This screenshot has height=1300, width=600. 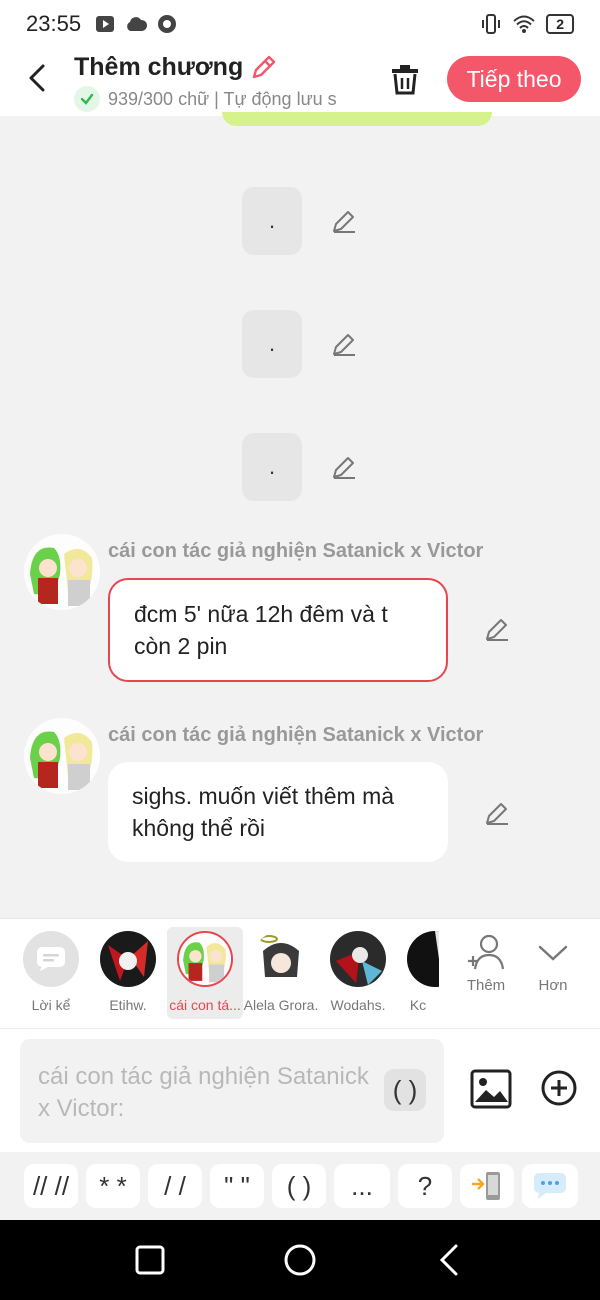 I want to click on character-partial: Kc, so click(x=418, y=973).